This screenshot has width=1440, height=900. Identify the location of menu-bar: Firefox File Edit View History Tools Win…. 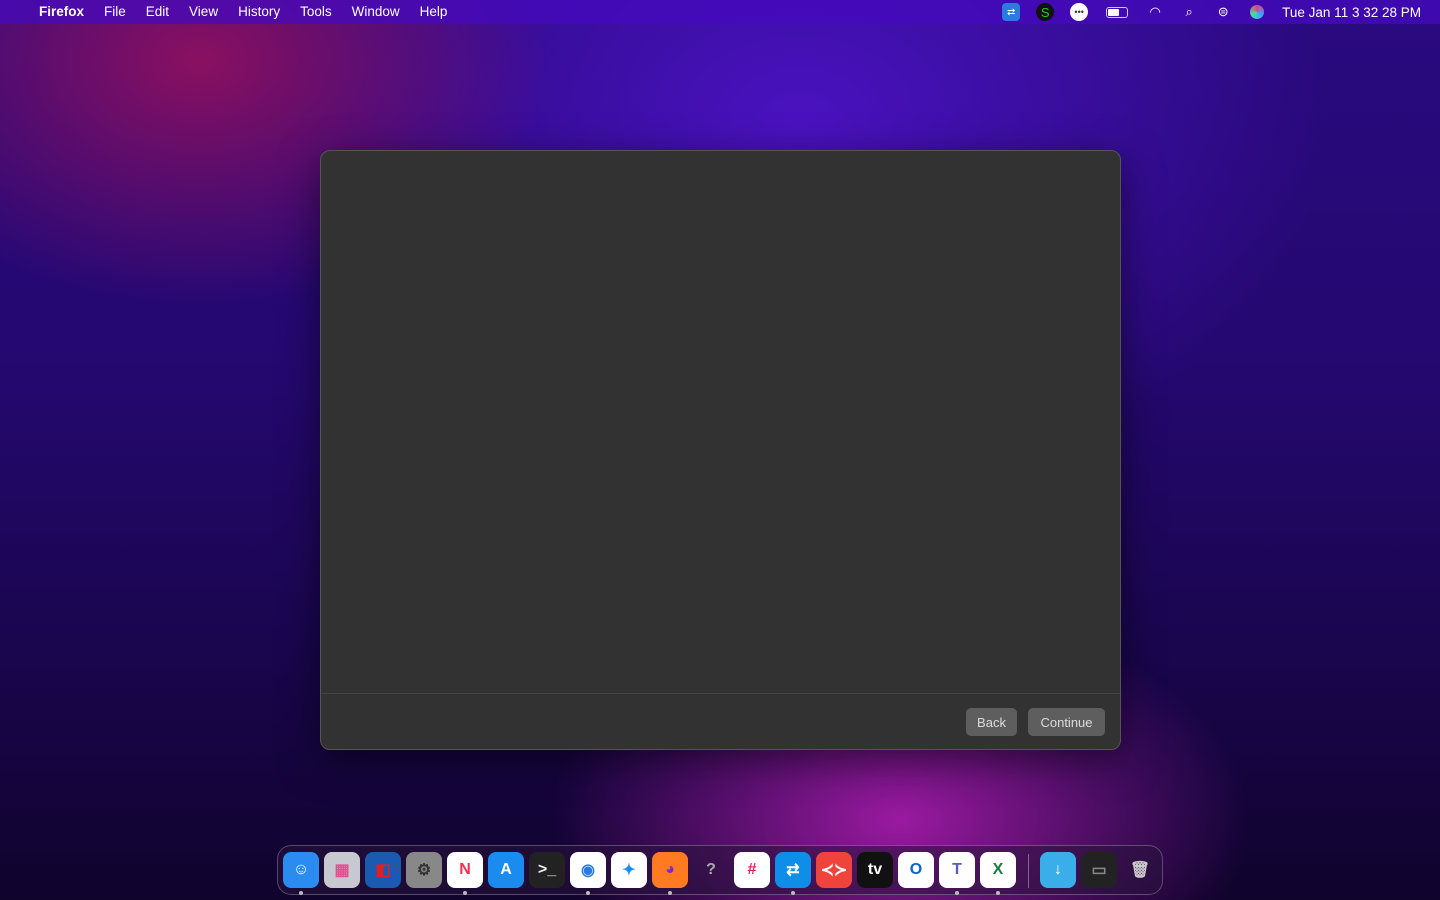
(720, 12).